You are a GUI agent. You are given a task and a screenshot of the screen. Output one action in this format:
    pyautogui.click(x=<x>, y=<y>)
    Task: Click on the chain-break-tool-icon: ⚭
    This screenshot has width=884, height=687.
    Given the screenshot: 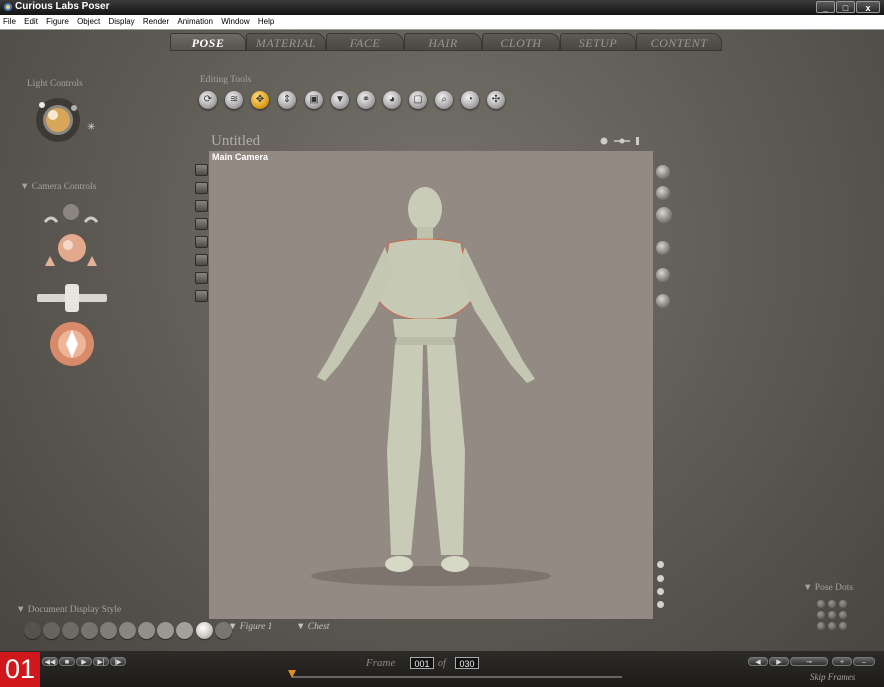 What is the action you would take?
    pyautogui.click(x=366, y=100)
    